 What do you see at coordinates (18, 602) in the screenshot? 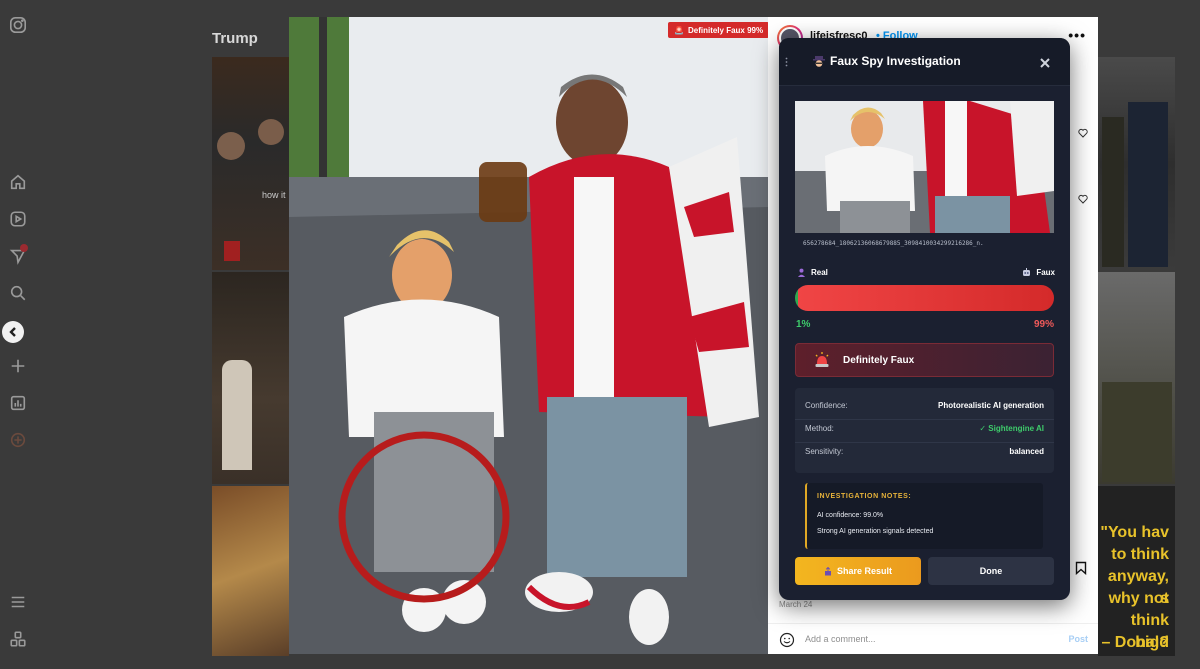
I see `menu-icon` at bounding box center [18, 602].